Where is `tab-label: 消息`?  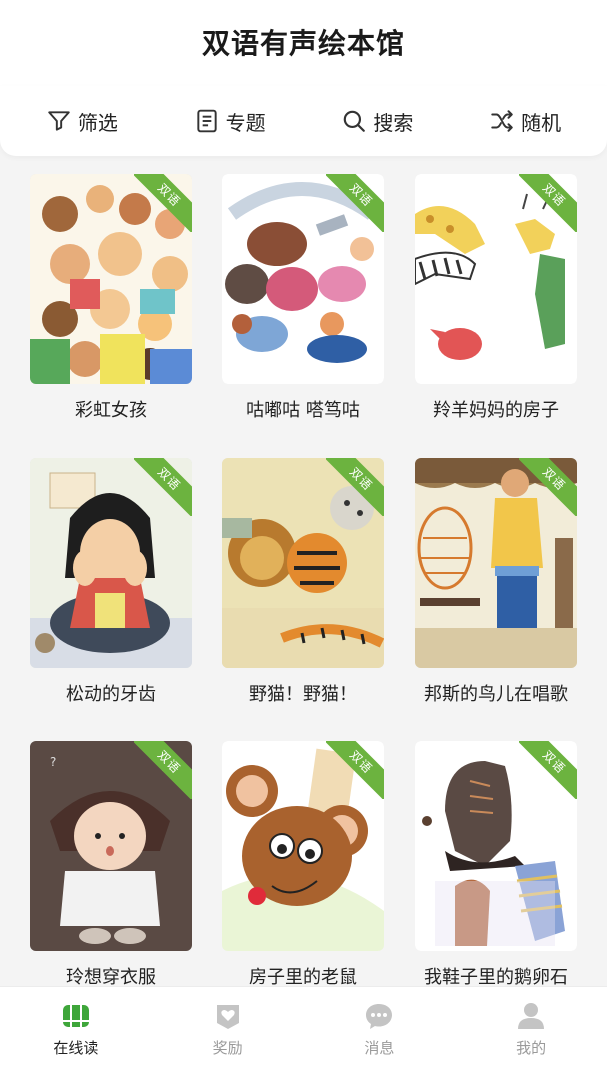
tab-label: 消息 is located at coordinates (379, 1048).